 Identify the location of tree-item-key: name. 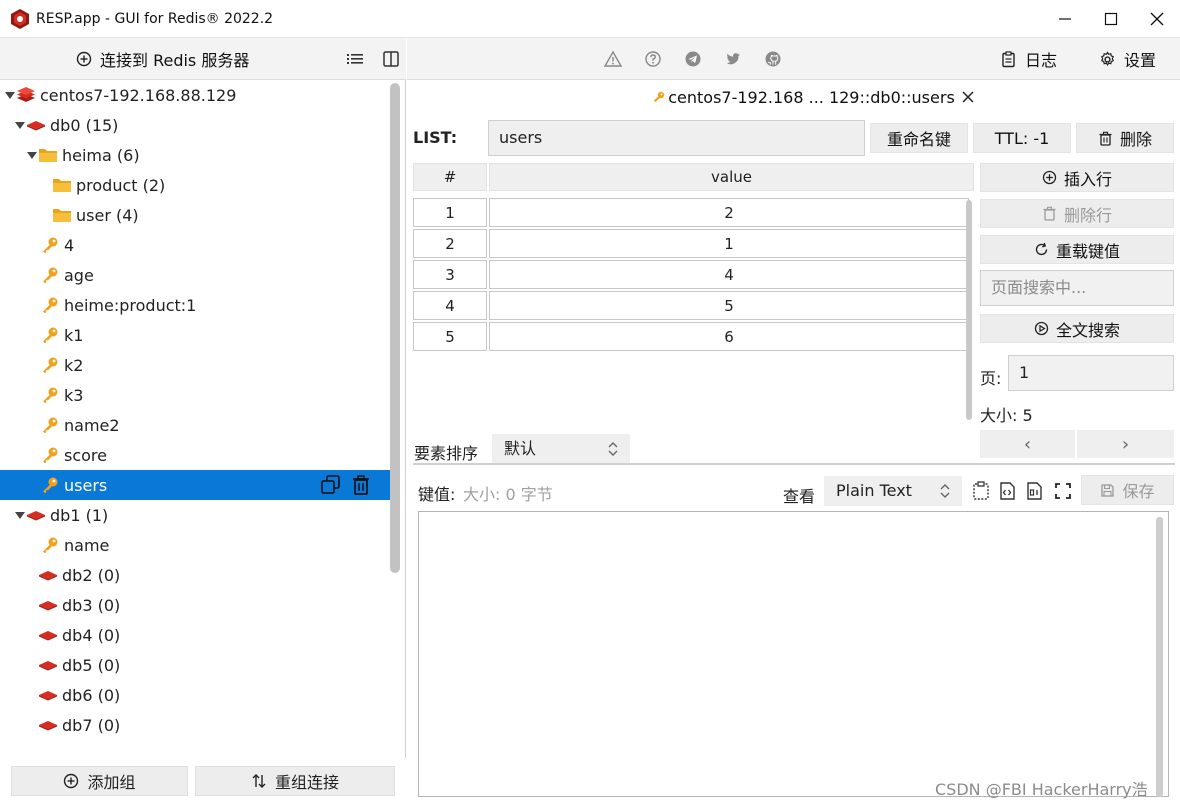
(195, 545).